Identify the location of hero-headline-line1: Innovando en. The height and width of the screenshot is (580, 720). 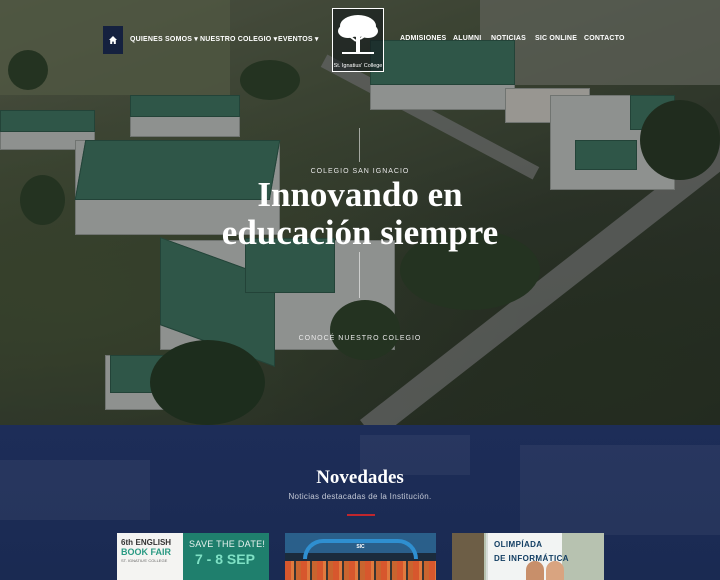
(360, 194).